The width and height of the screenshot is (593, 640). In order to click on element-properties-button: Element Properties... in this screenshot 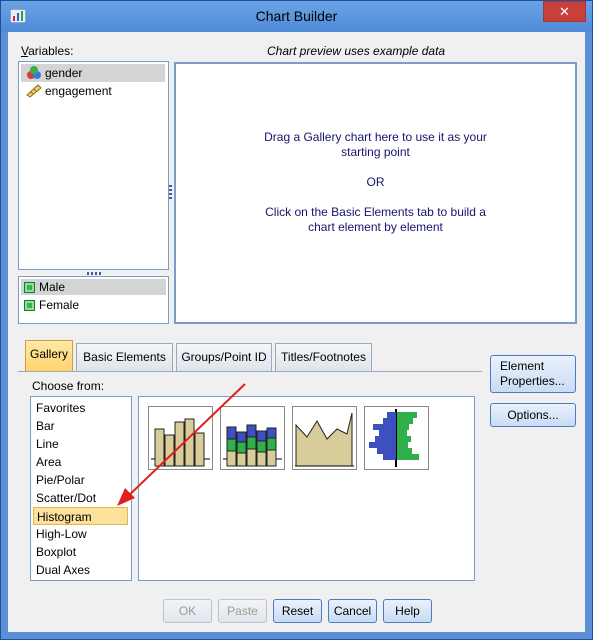, I will do `click(533, 374)`.